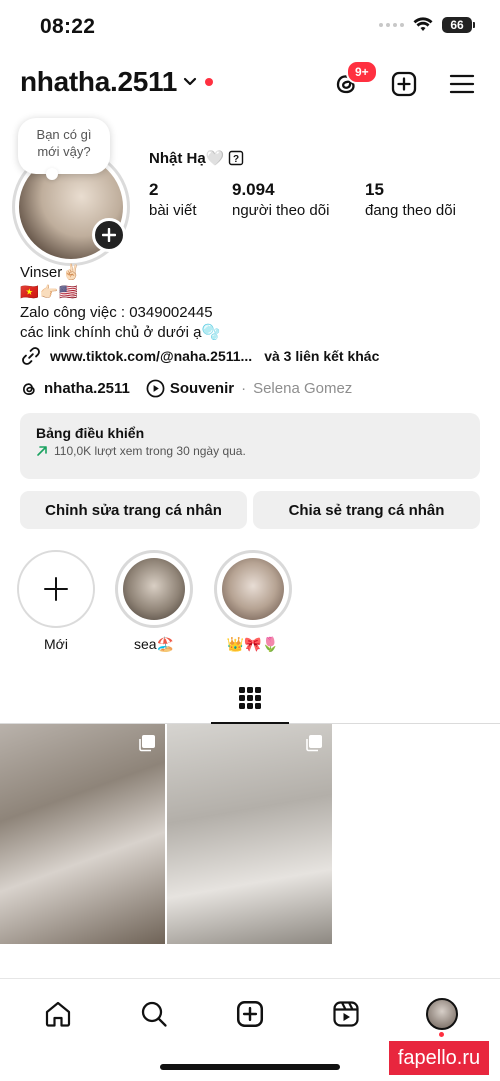 This screenshot has width=500, height=1081. Describe the element at coordinates (253, 644) in the screenshot. I see `highlight-label: 👑🎀🌷` at that location.